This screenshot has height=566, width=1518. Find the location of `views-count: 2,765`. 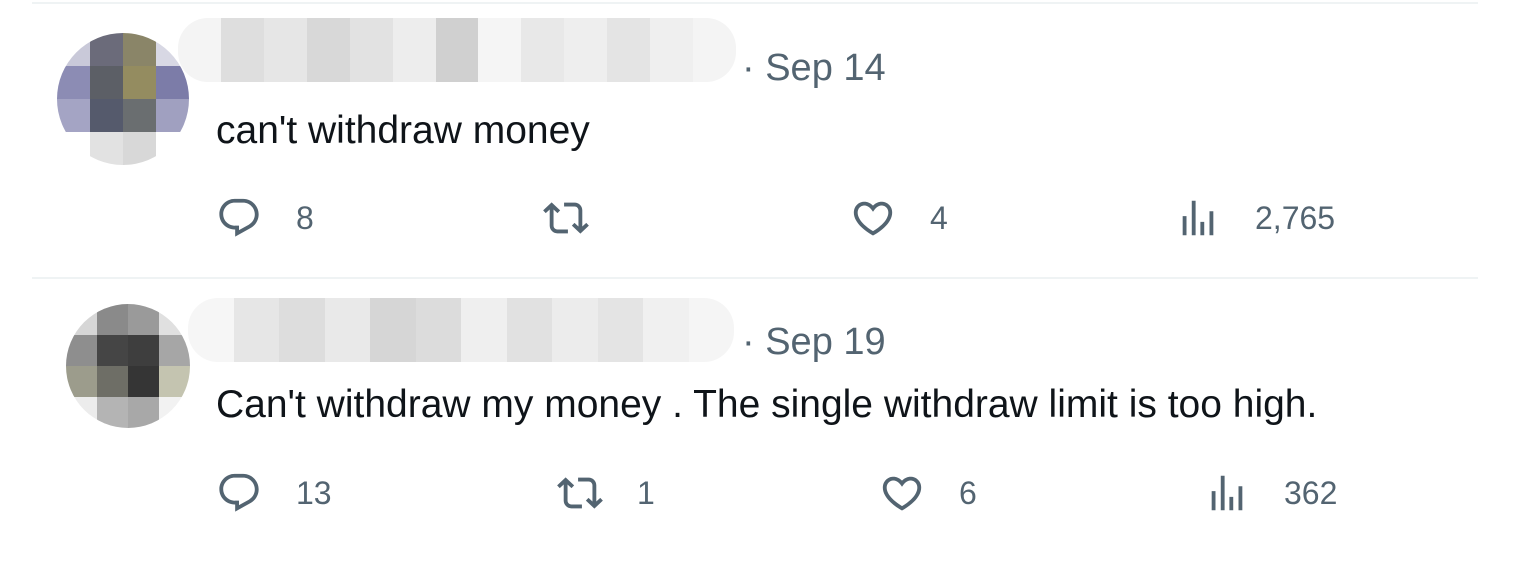

views-count: 2,765 is located at coordinates (1295, 218).